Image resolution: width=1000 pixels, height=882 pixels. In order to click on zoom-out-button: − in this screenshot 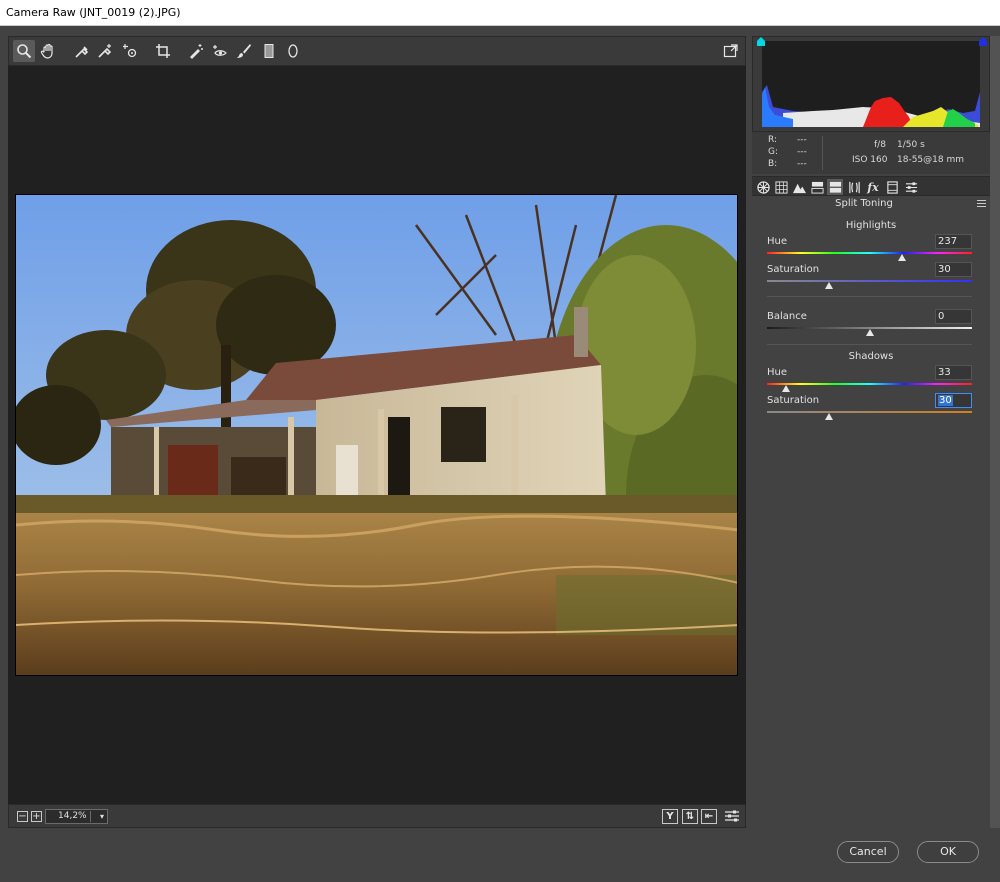, I will do `click(22, 816)`.